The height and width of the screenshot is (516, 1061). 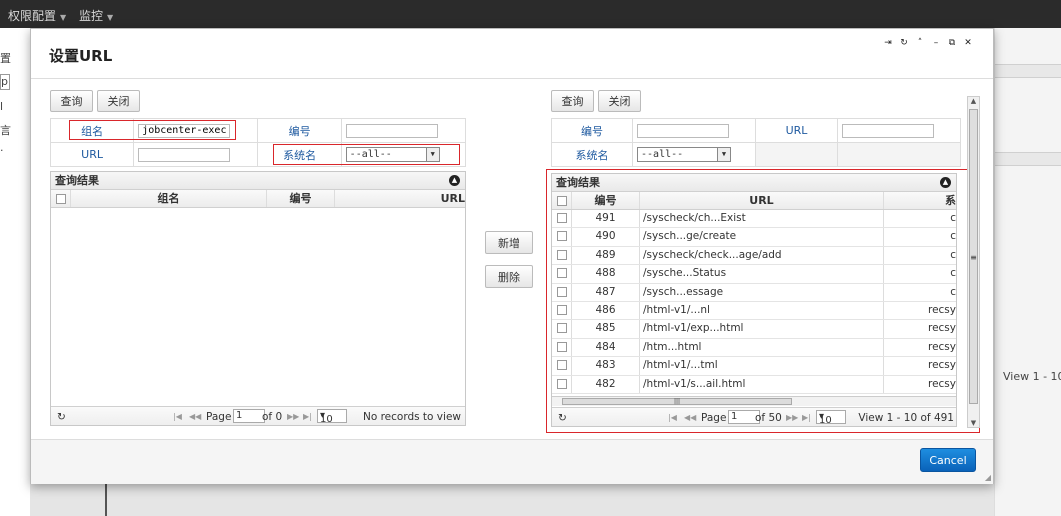 I want to click on right-query-button: 查询, so click(x=572, y=101).